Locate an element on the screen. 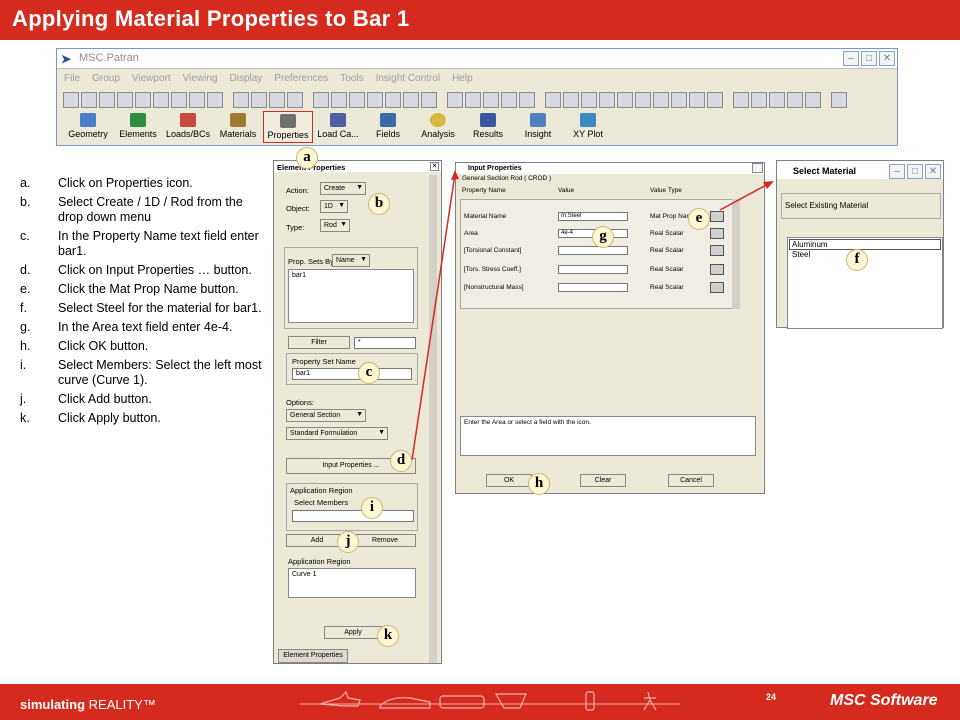 The width and height of the screenshot is (960, 720). train-icon is located at coordinates (462, 702).